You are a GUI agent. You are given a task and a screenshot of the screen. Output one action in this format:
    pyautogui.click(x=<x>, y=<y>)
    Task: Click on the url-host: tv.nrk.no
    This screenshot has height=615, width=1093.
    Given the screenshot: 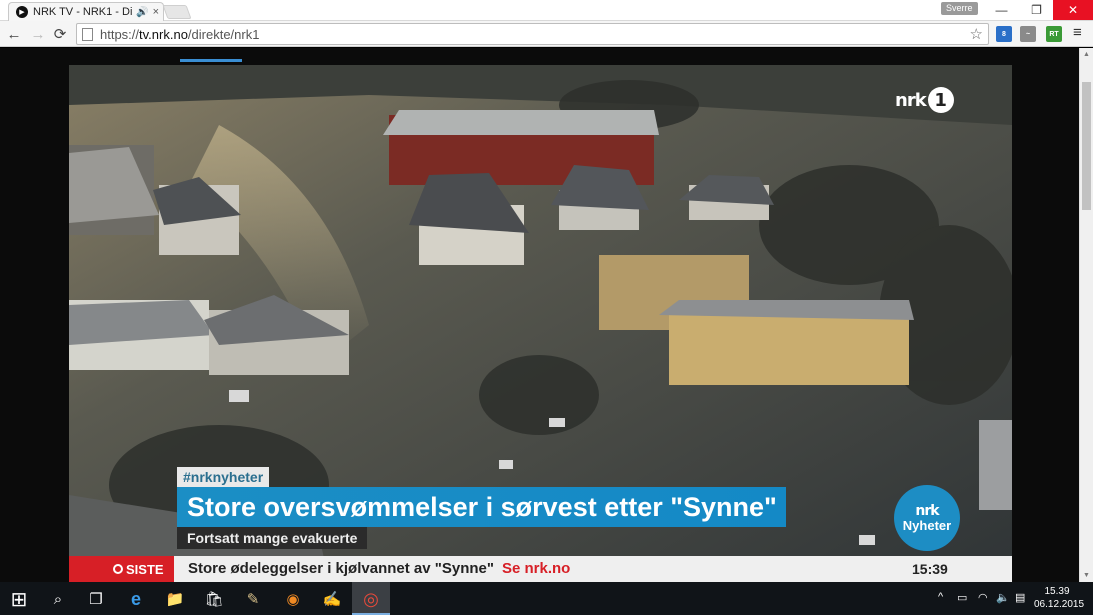 What is the action you would take?
    pyautogui.click(x=163, y=34)
    